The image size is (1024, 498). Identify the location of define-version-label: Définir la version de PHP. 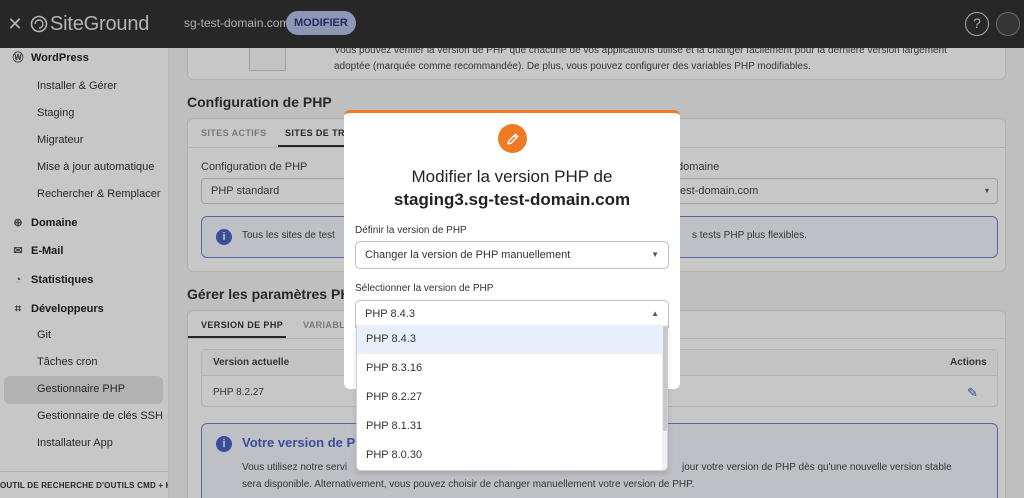
(411, 230).